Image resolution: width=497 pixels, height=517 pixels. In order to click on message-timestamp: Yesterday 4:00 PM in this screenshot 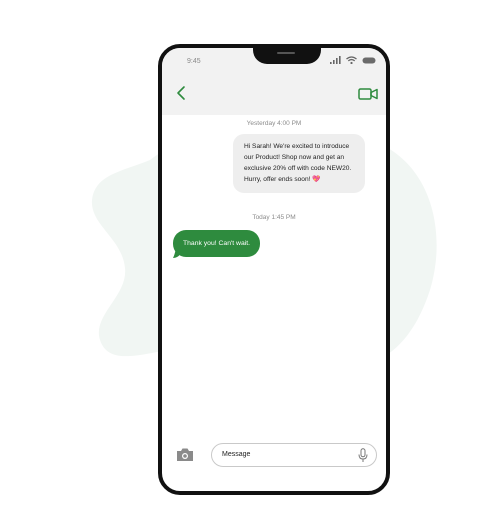, I will do `click(274, 123)`.